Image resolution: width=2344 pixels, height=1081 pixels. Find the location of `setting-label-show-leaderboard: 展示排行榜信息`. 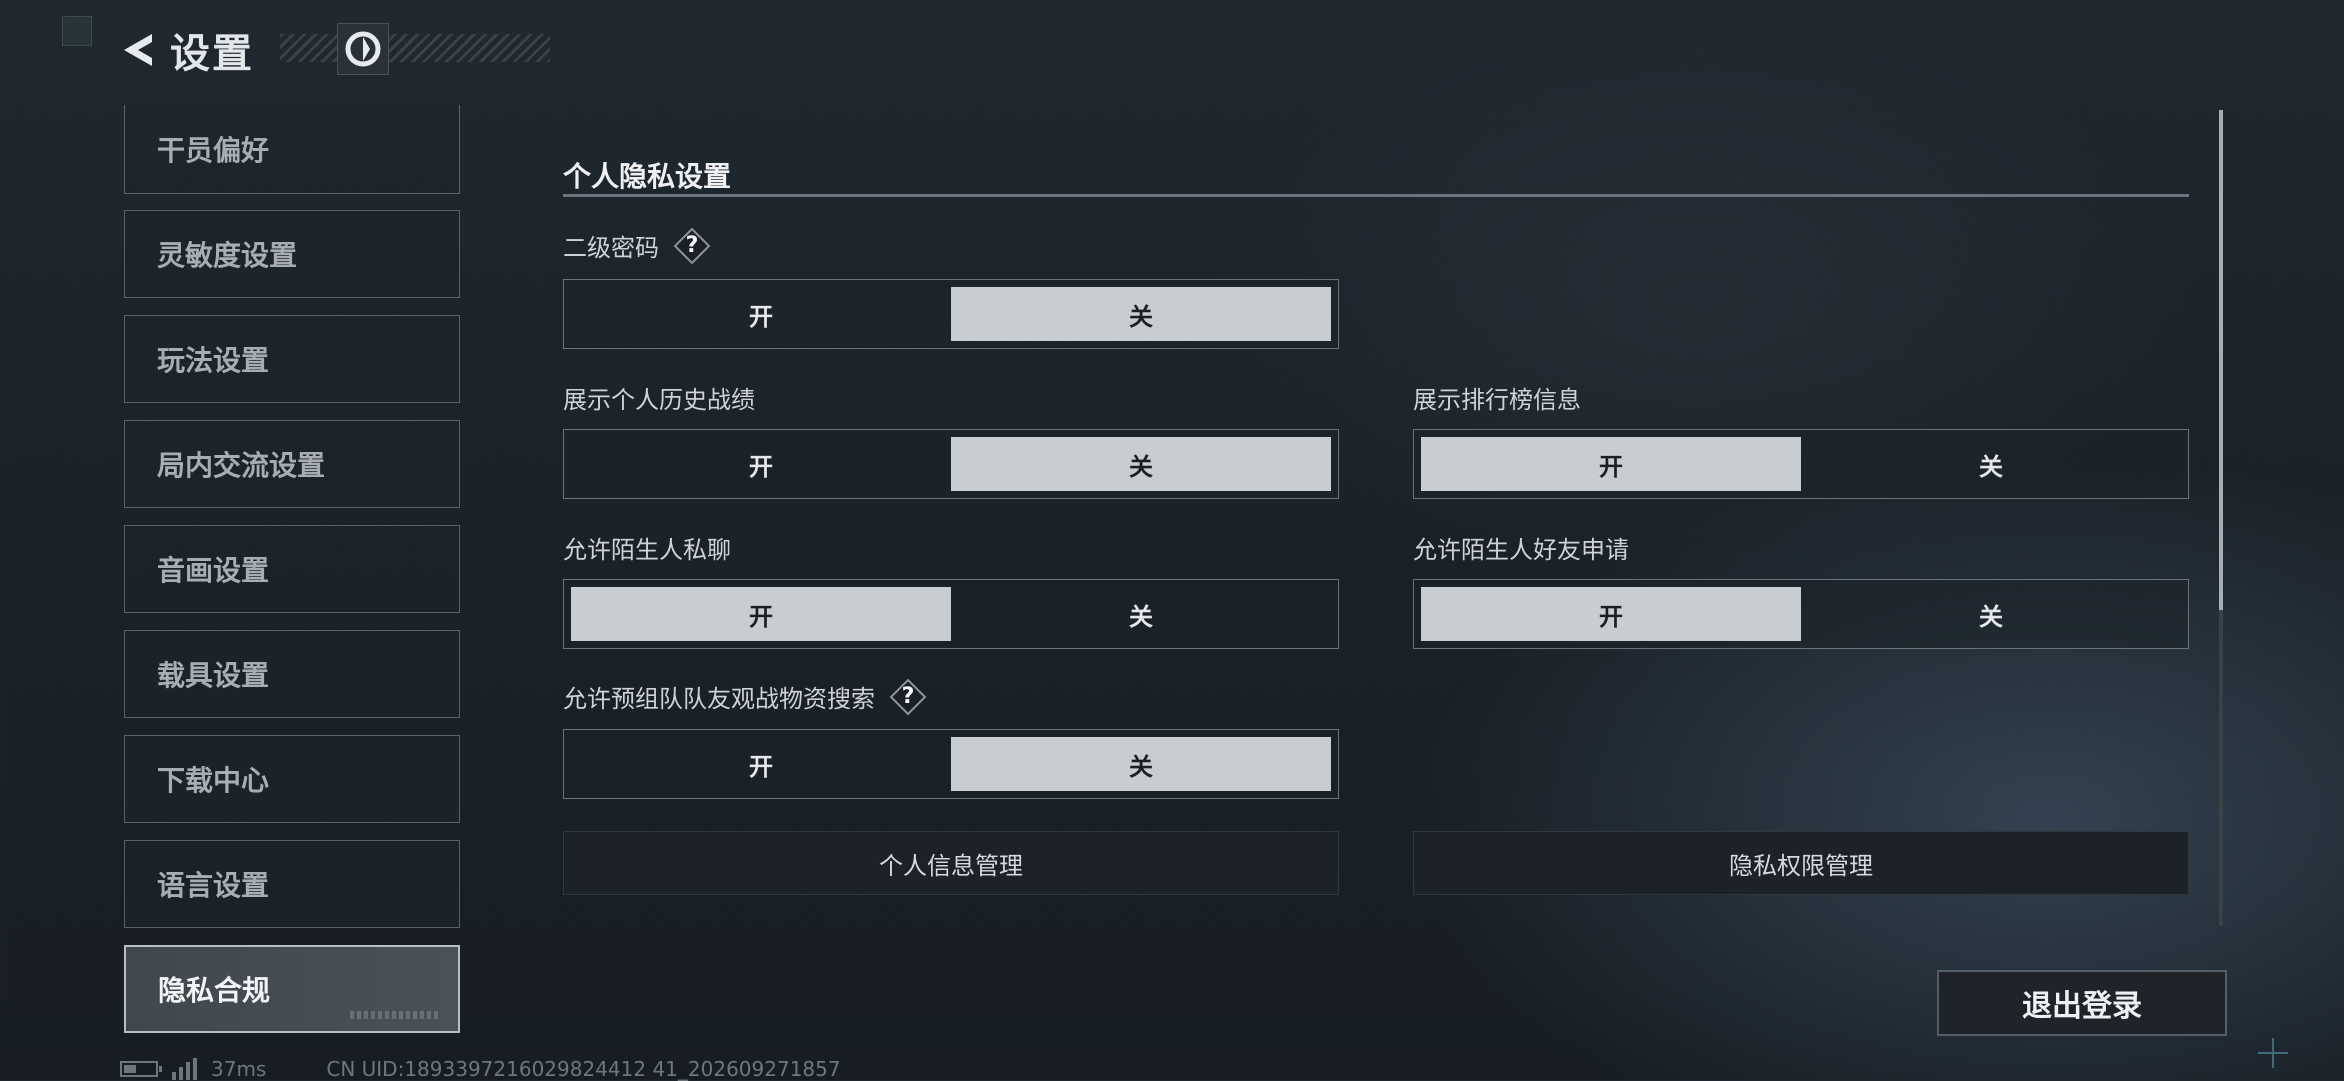

setting-label-show-leaderboard: 展示排行榜信息 is located at coordinates (1497, 397).